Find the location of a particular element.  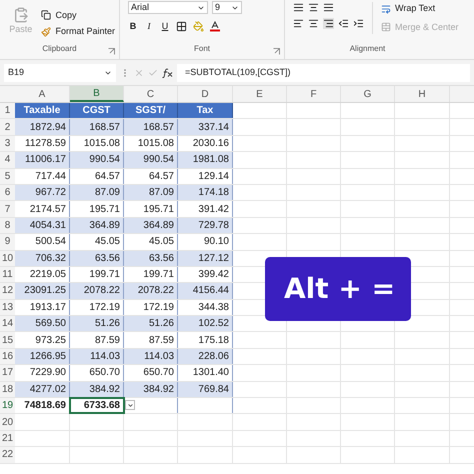

align-left-icon is located at coordinates (298, 23).